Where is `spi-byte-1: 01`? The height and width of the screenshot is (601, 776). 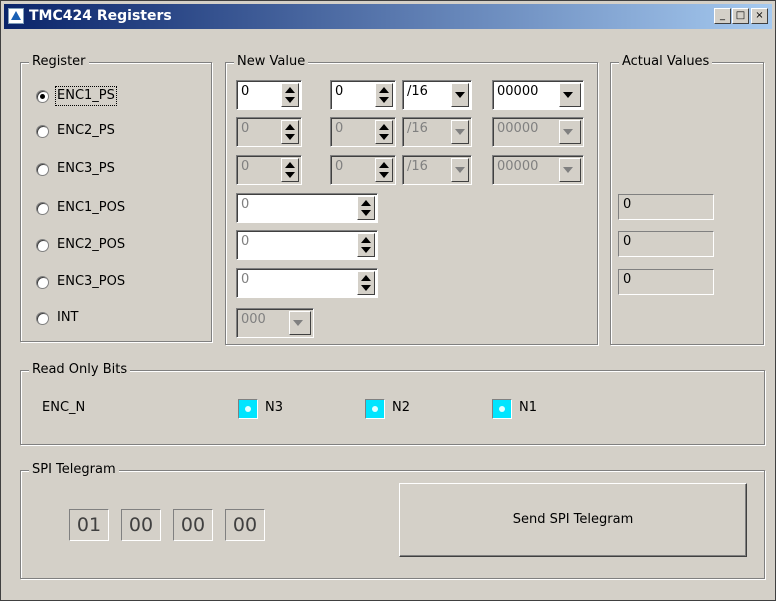
spi-byte-1: 01 is located at coordinates (89, 525).